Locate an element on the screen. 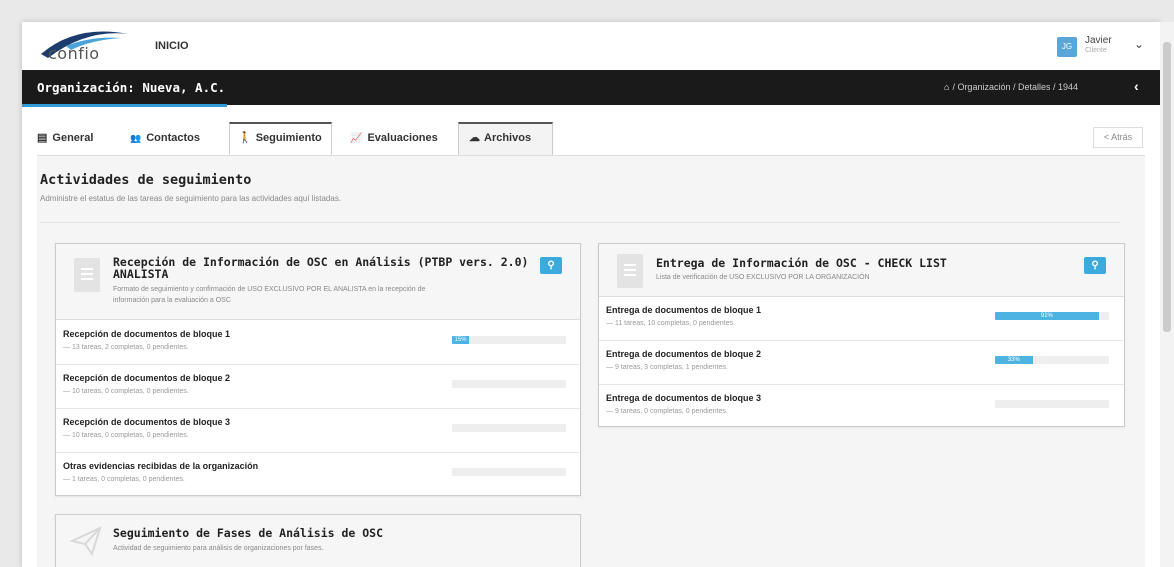 The width and height of the screenshot is (1174, 567). card-title-line2: ANALISTA is located at coordinates (141, 274).